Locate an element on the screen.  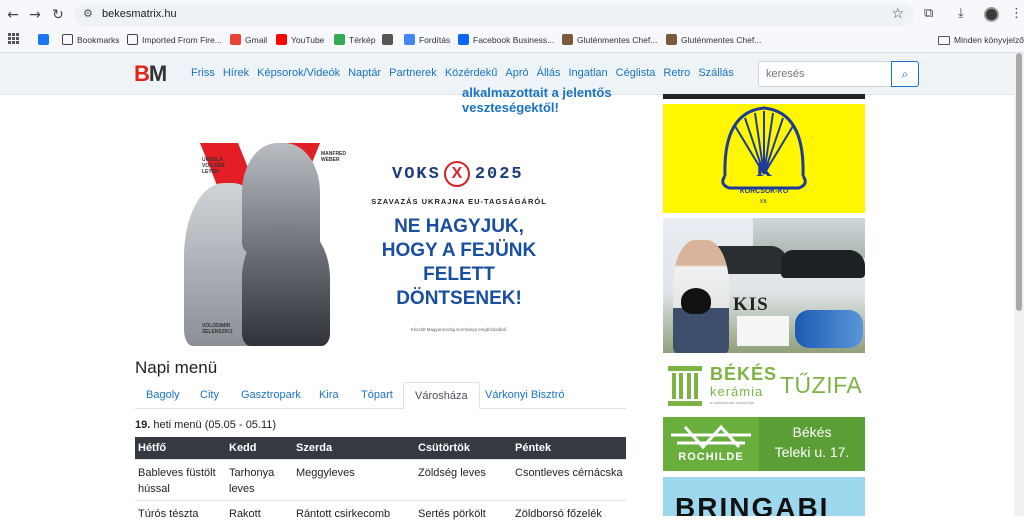
rochilde-logo: ROCHILDE is located at coordinates (711, 444).